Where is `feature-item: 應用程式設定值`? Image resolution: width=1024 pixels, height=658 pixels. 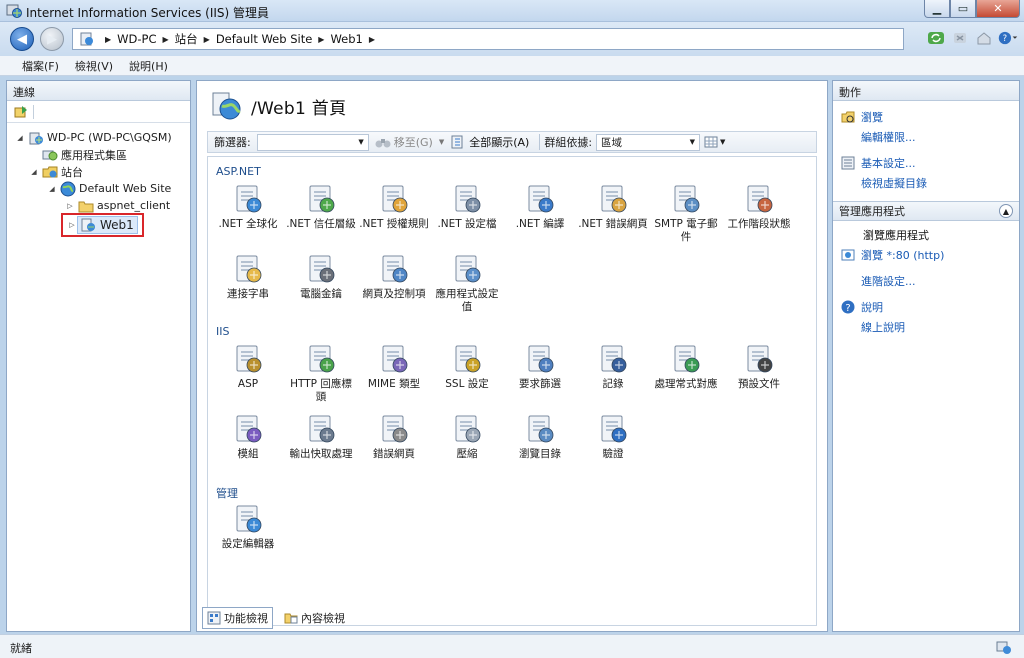
feature-item: 應用程式設定值 is located at coordinates (467, 283).